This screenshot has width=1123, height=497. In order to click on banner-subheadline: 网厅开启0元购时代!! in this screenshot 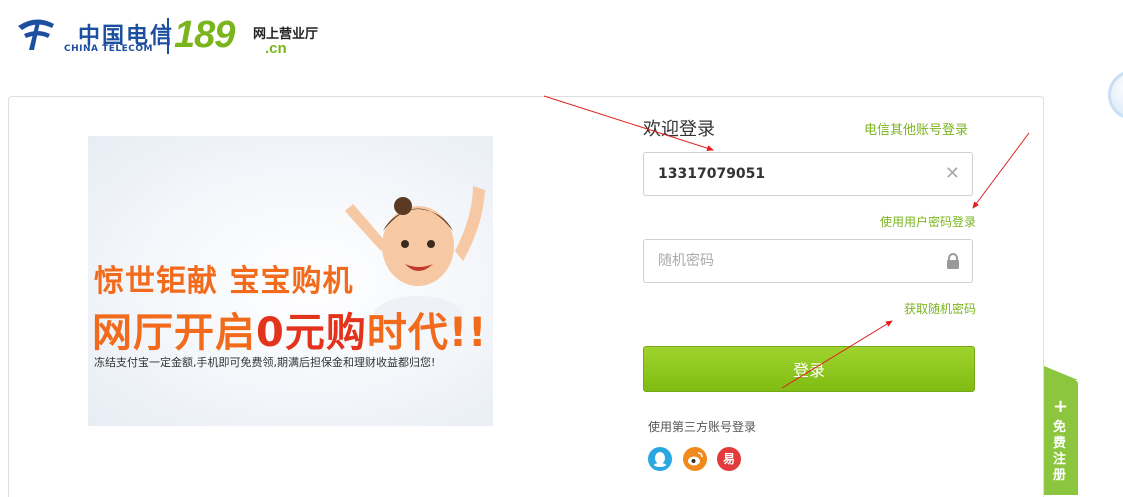, I will do `click(290, 333)`.